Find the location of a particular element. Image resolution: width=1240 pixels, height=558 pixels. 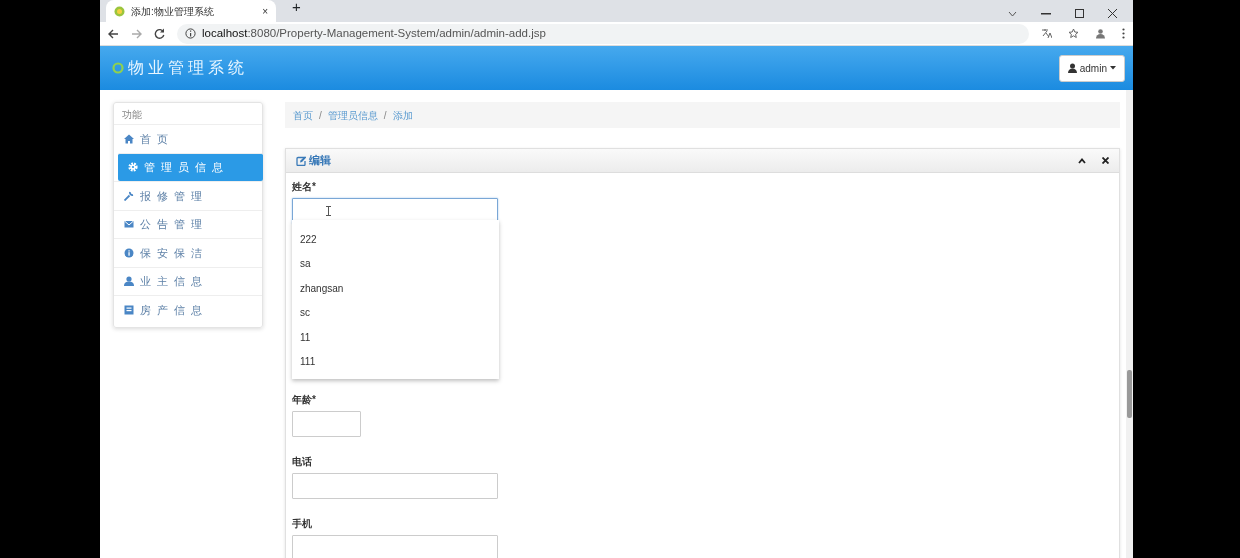

autocomplete-option: zhangsan is located at coordinates (395, 288).